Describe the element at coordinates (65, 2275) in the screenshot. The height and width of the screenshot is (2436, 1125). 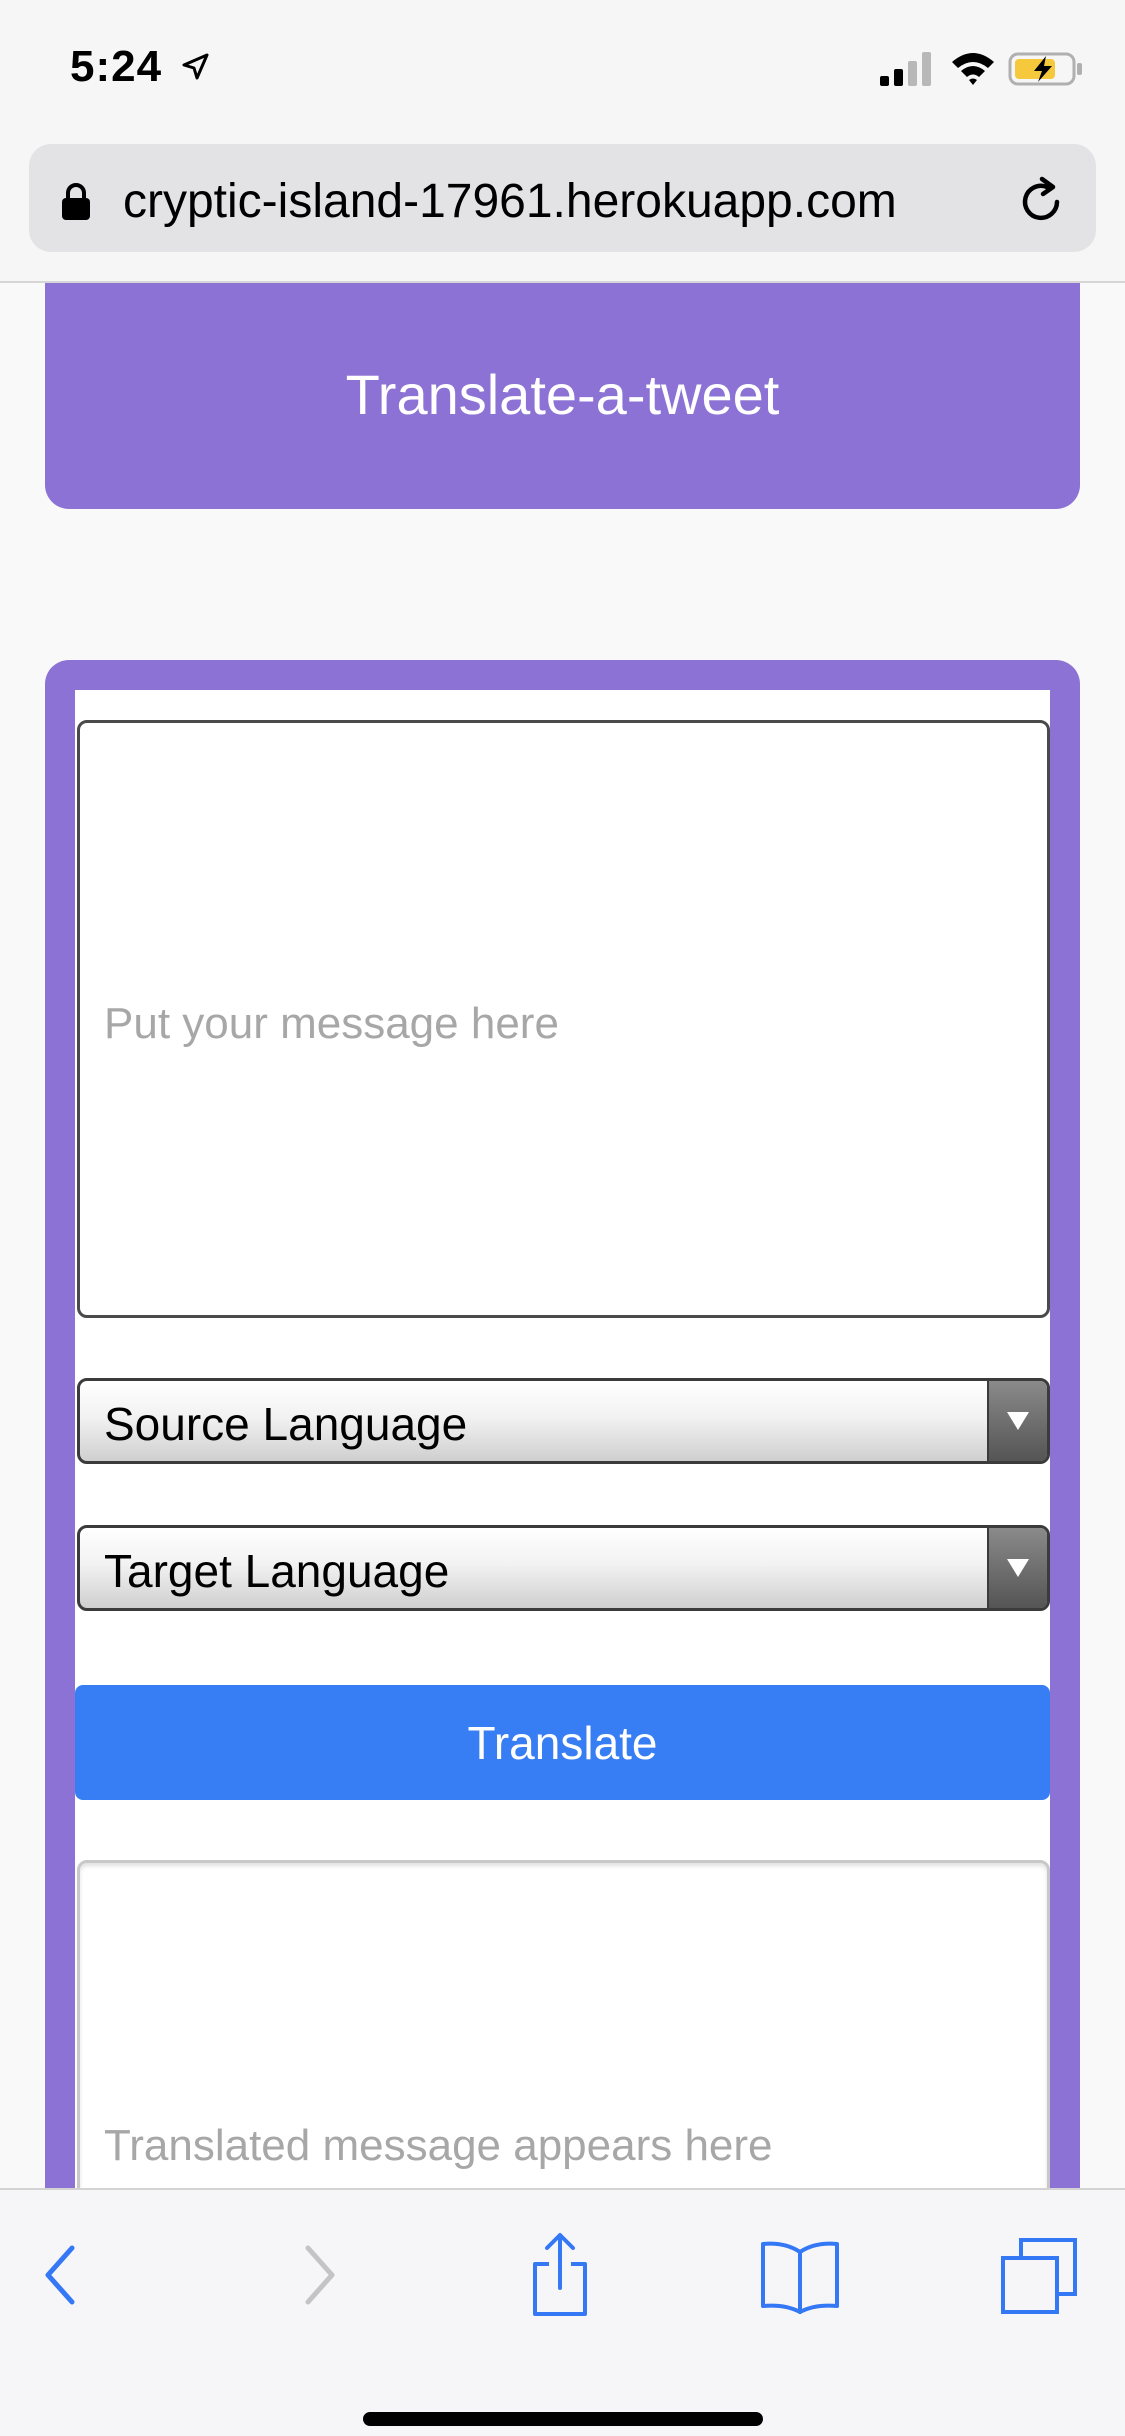
I see `back-icon` at that location.